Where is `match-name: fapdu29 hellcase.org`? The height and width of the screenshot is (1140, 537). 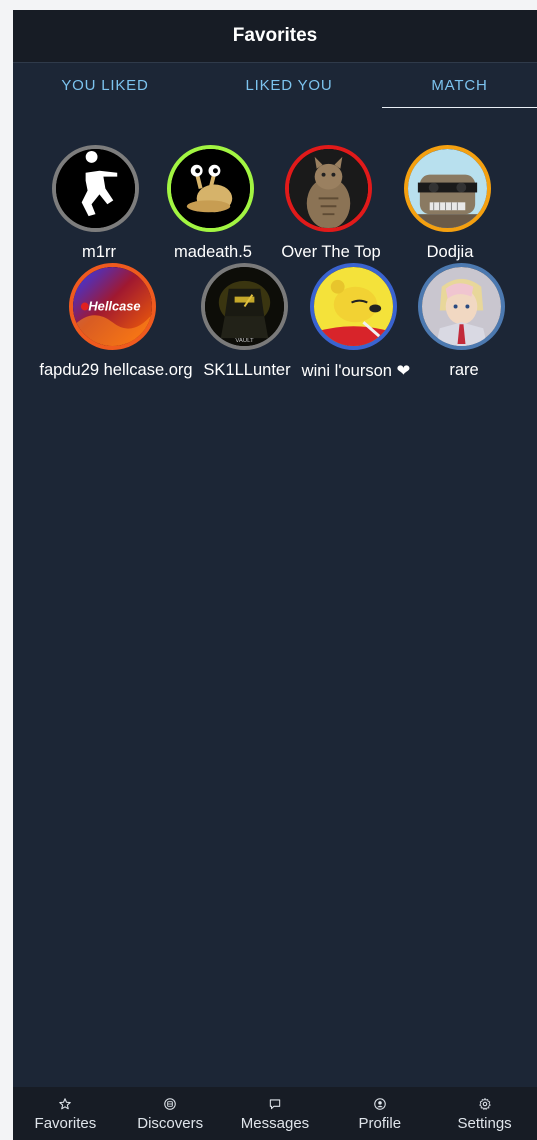 match-name: fapdu29 hellcase.org is located at coordinates (116, 370).